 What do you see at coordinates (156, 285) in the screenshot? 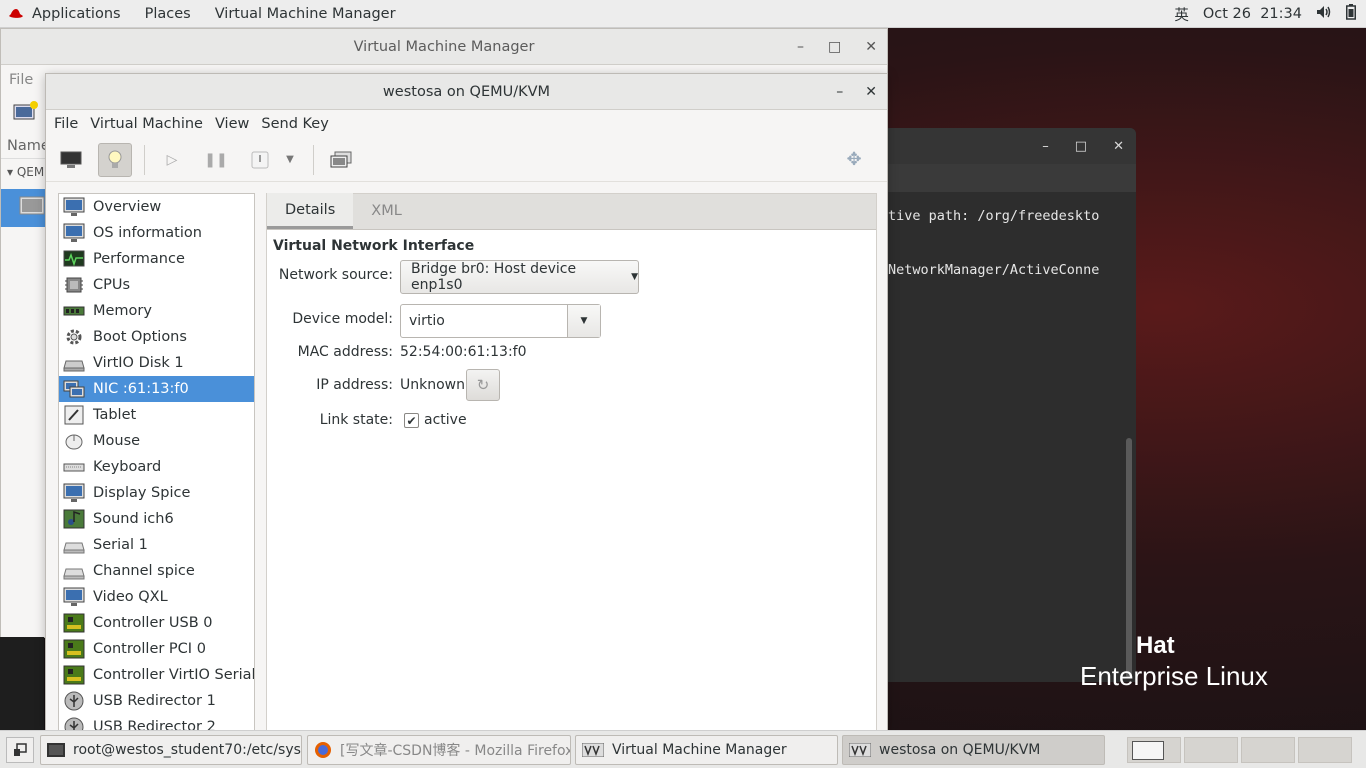
I see `hardware-item: CPUs` at bounding box center [156, 285].